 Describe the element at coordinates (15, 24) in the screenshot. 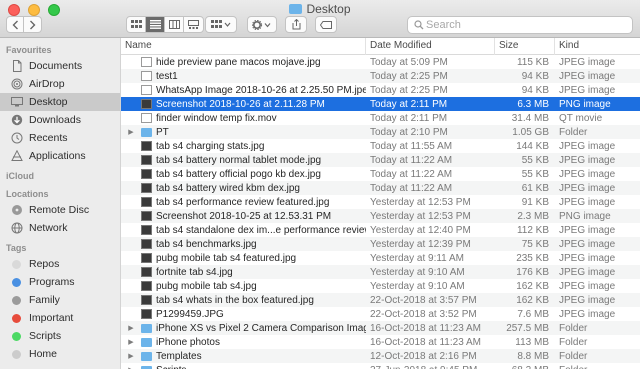

I see `back-button` at that location.